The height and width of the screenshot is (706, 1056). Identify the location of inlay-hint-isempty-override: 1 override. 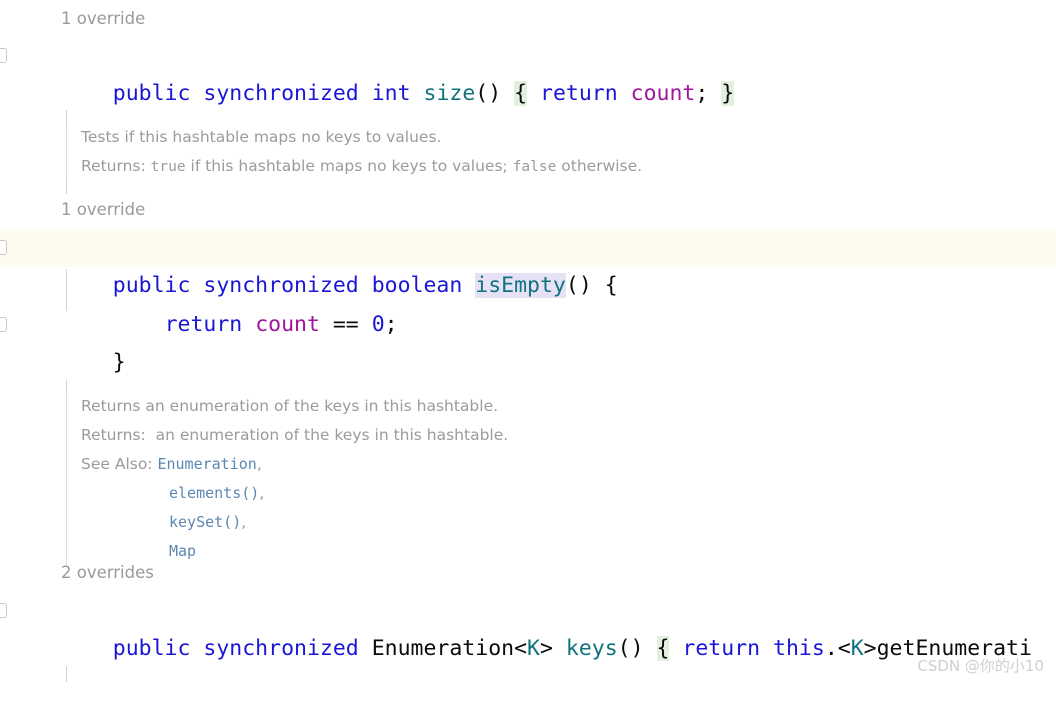
(528, 210).